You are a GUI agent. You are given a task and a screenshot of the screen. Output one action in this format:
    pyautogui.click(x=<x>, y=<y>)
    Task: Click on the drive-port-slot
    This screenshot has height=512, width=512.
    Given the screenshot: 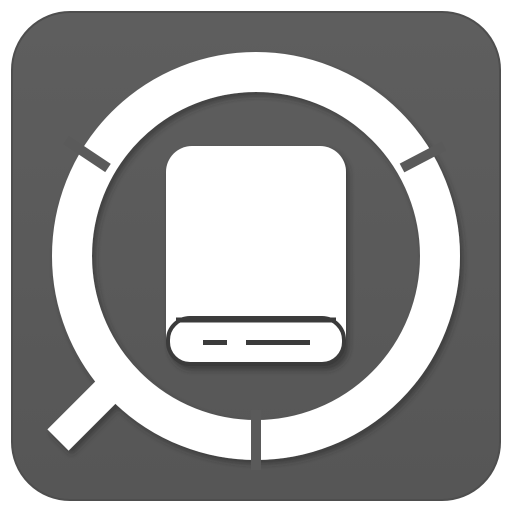 What is the action you would take?
    pyautogui.click(x=278, y=342)
    